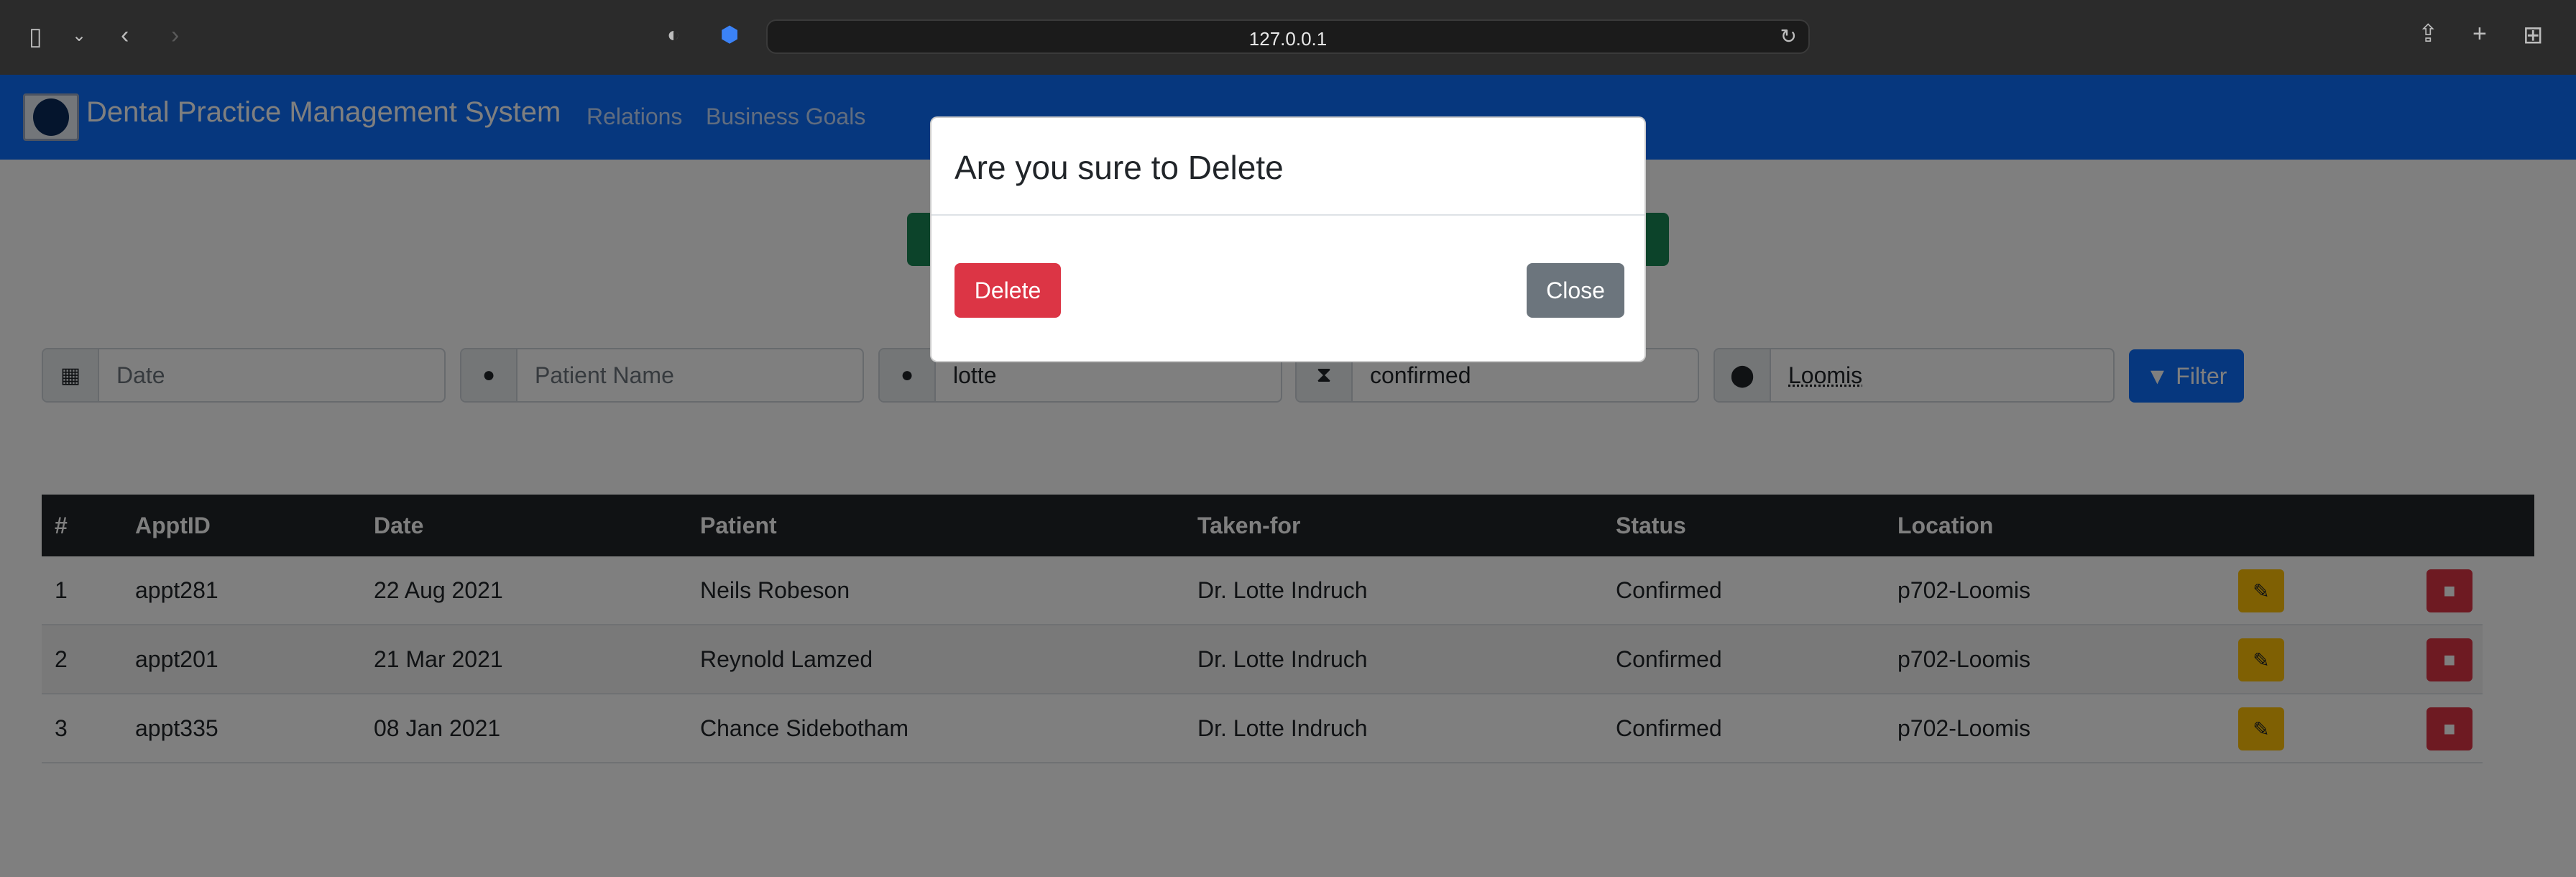 This screenshot has height=877, width=2576. What do you see at coordinates (1288, 239) in the screenshot?
I see `delete-confirm-modal: Are you sure to Delete Delete Close` at bounding box center [1288, 239].